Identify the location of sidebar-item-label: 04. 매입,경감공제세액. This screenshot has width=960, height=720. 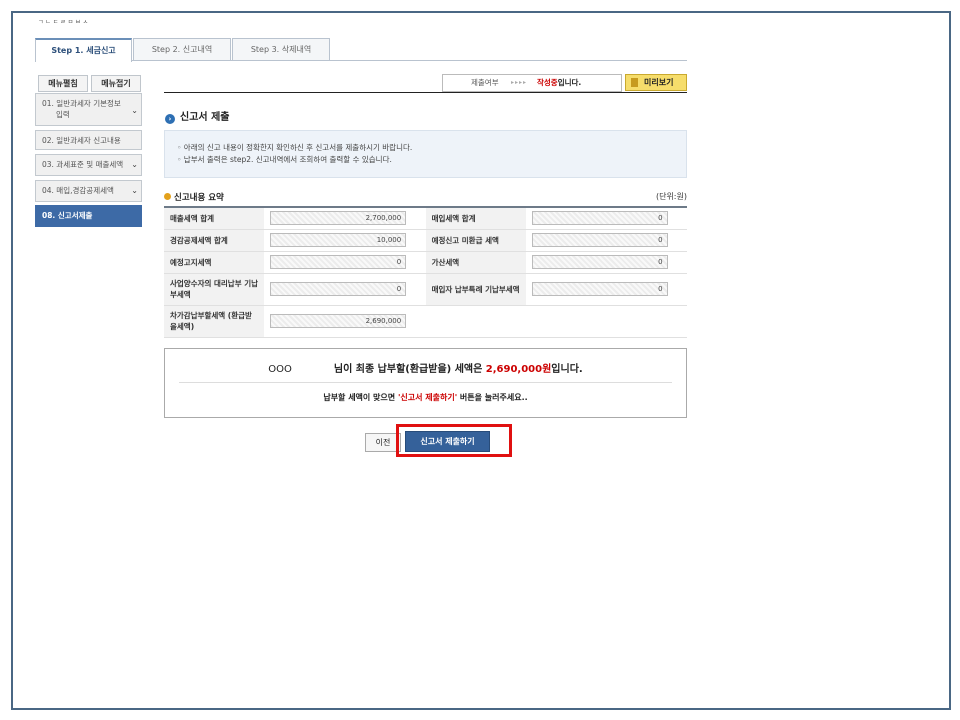
(78, 190).